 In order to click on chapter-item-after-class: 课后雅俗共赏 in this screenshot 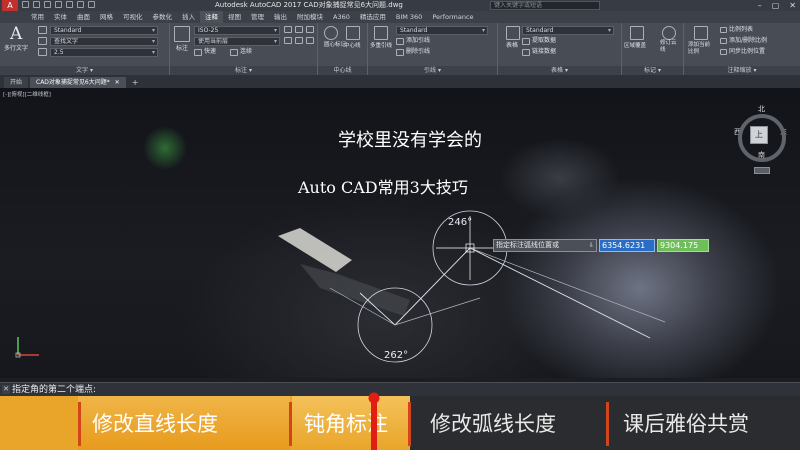, I will do `click(703, 423)`.